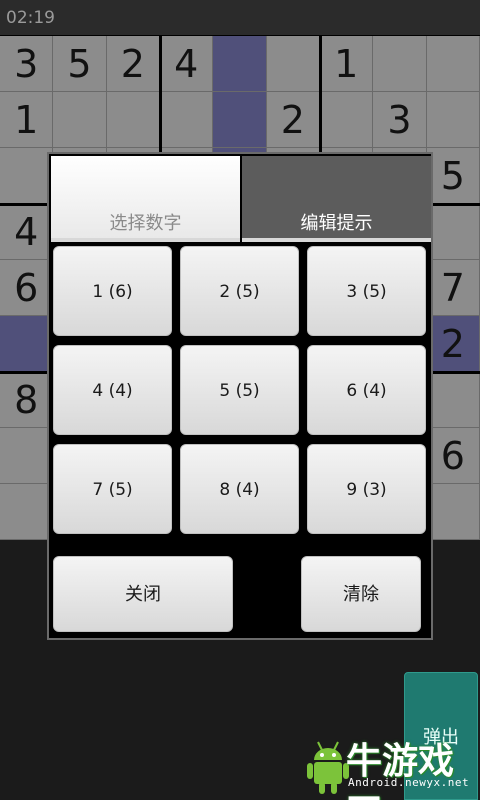 The width and height of the screenshot is (480, 800). I want to click on sudoku-cell-r8c1, so click(27, 456).